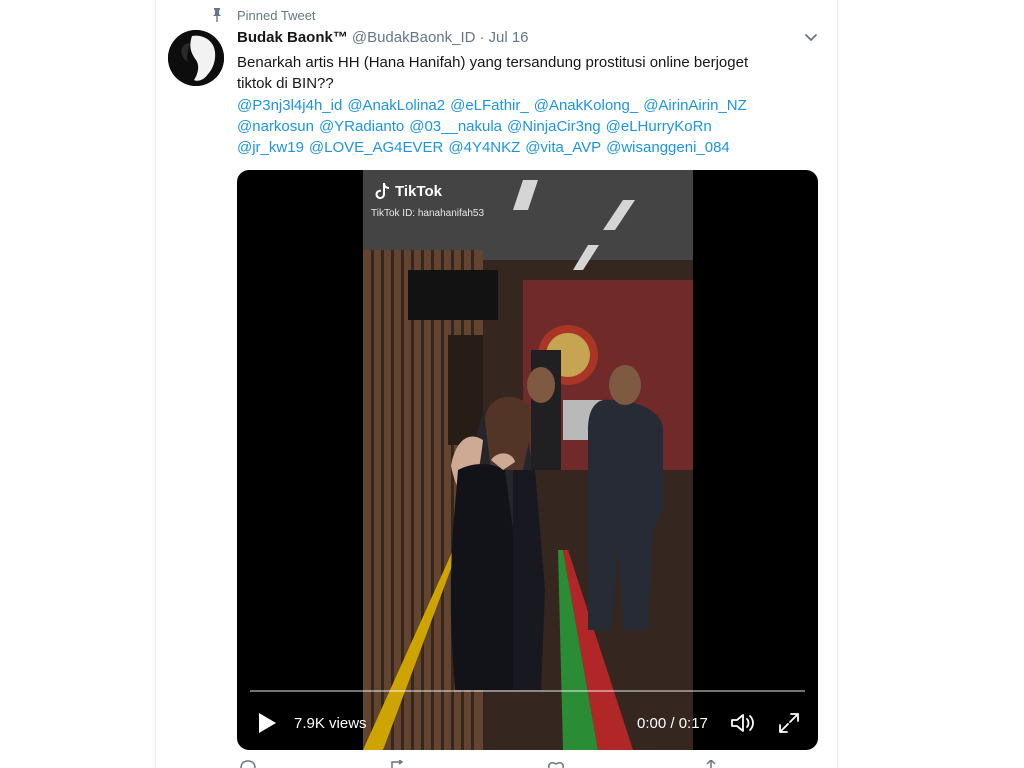  I want to click on mention-link: @YRadianto, so click(361, 126).